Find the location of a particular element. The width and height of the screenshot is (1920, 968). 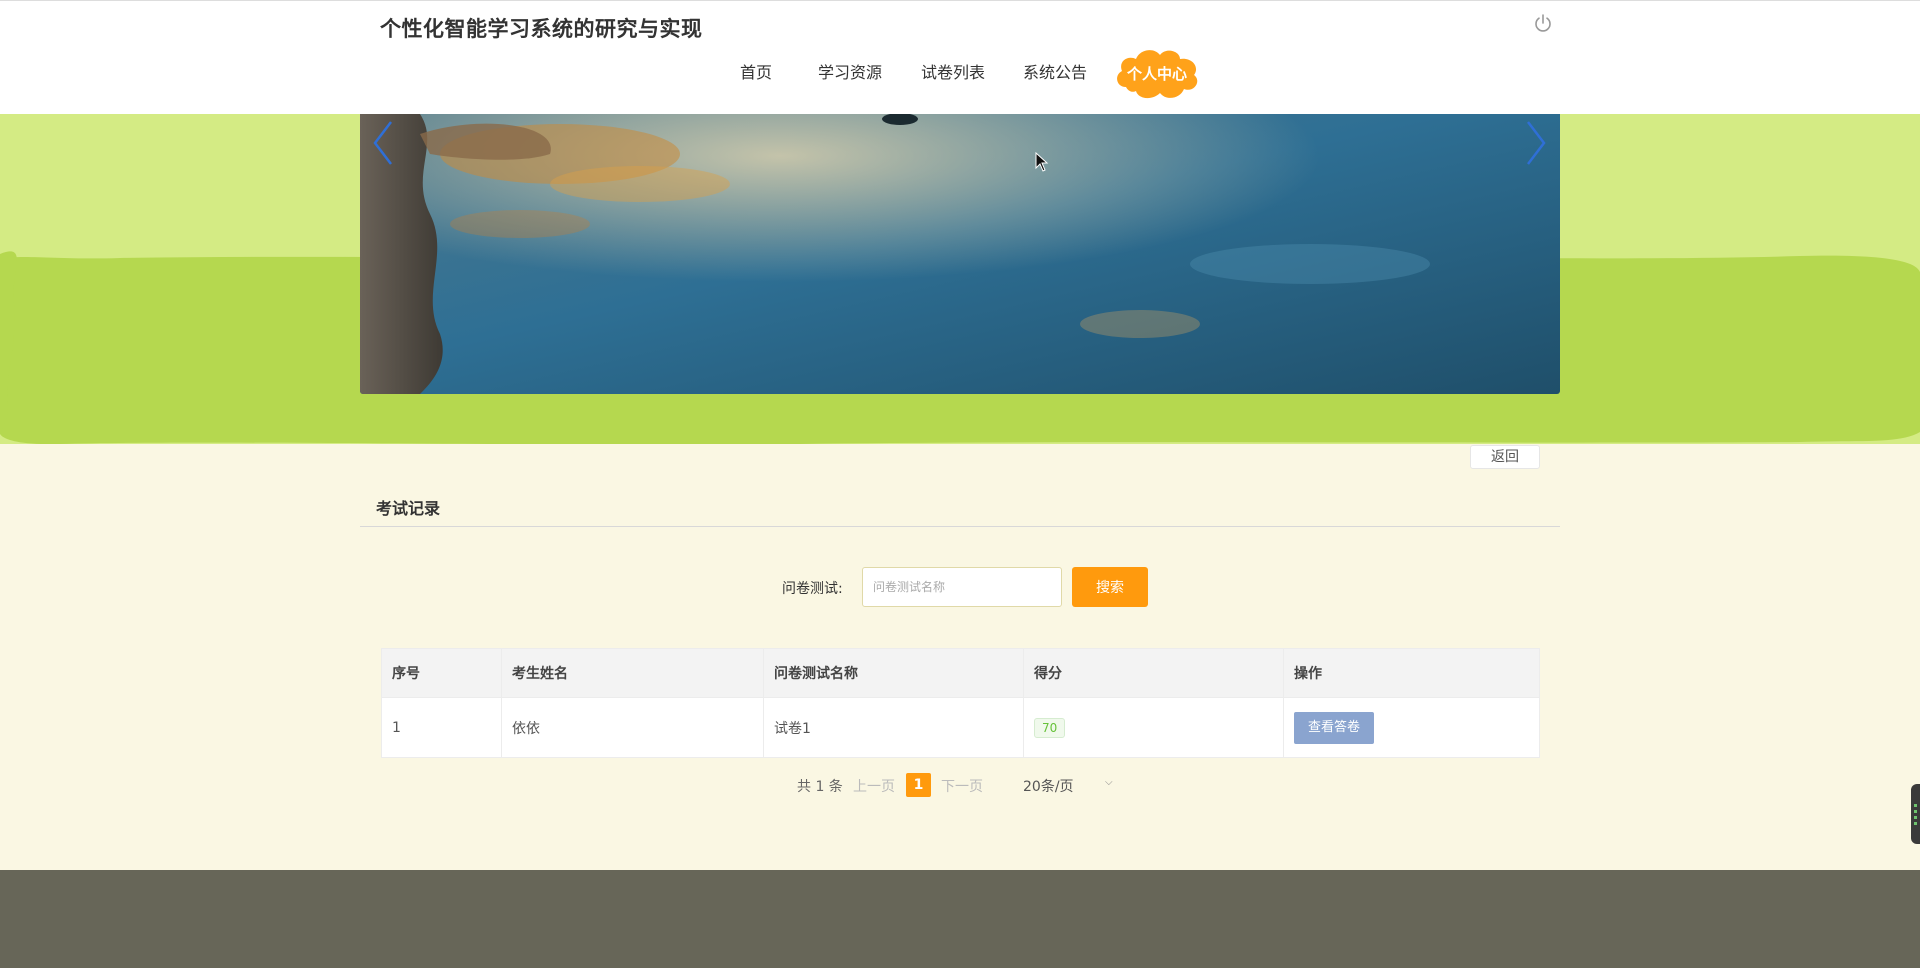

header: 个性化智能学习系统的研究与实现 首页 学习资源 试卷列表 系统公告 个人中心 is located at coordinates (960, 57).